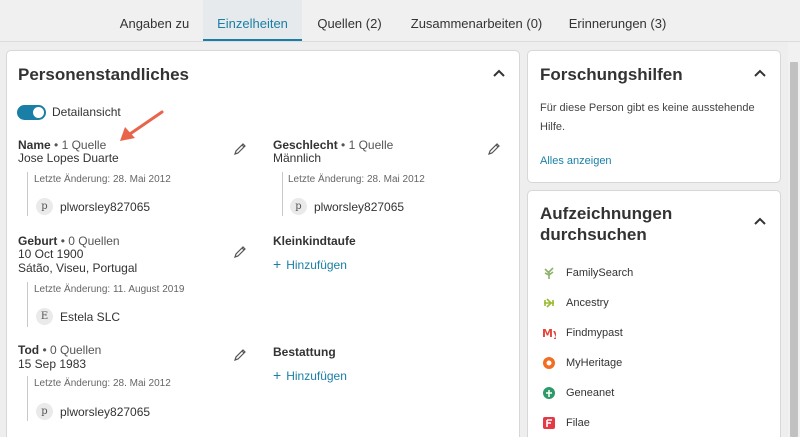 This screenshot has width=800, height=437. I want to click on tab-einzelheiten: Einzelheiten, so click(252, 20).